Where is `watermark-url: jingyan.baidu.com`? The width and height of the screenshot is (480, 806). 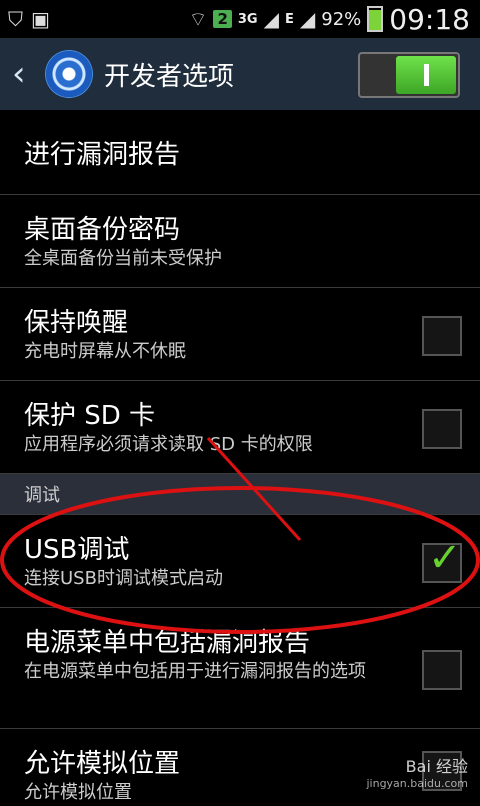
watermark-url: jingyan.baidu.com is located at coordinates (417, 783).